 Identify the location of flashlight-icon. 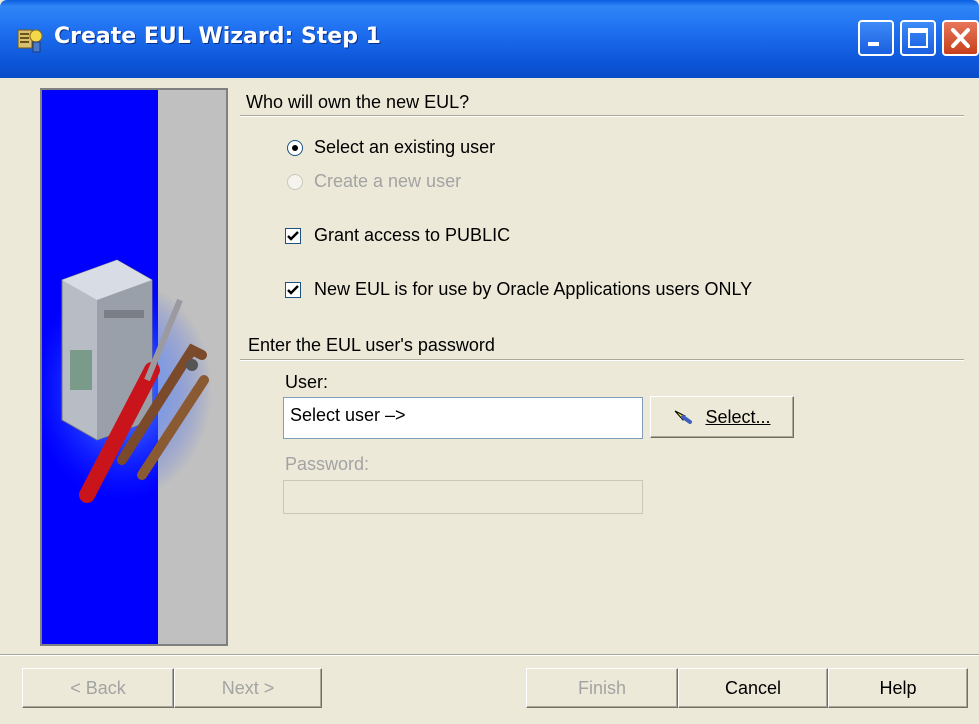
(684, 417).